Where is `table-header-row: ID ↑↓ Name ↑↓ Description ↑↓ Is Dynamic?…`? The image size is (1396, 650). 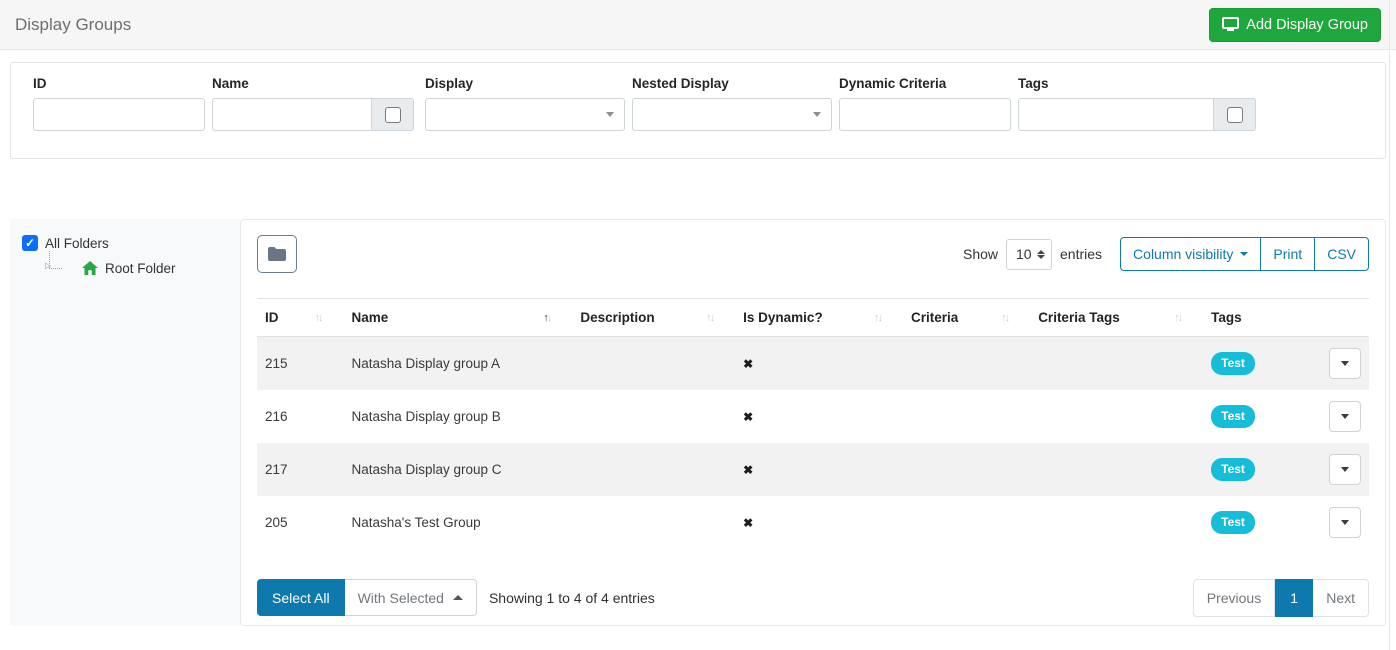 table-header-row: ID ↑↓ Name ↑↓ Description ↑↓ Is Dynamic?… is located at coordinates (813, 317).